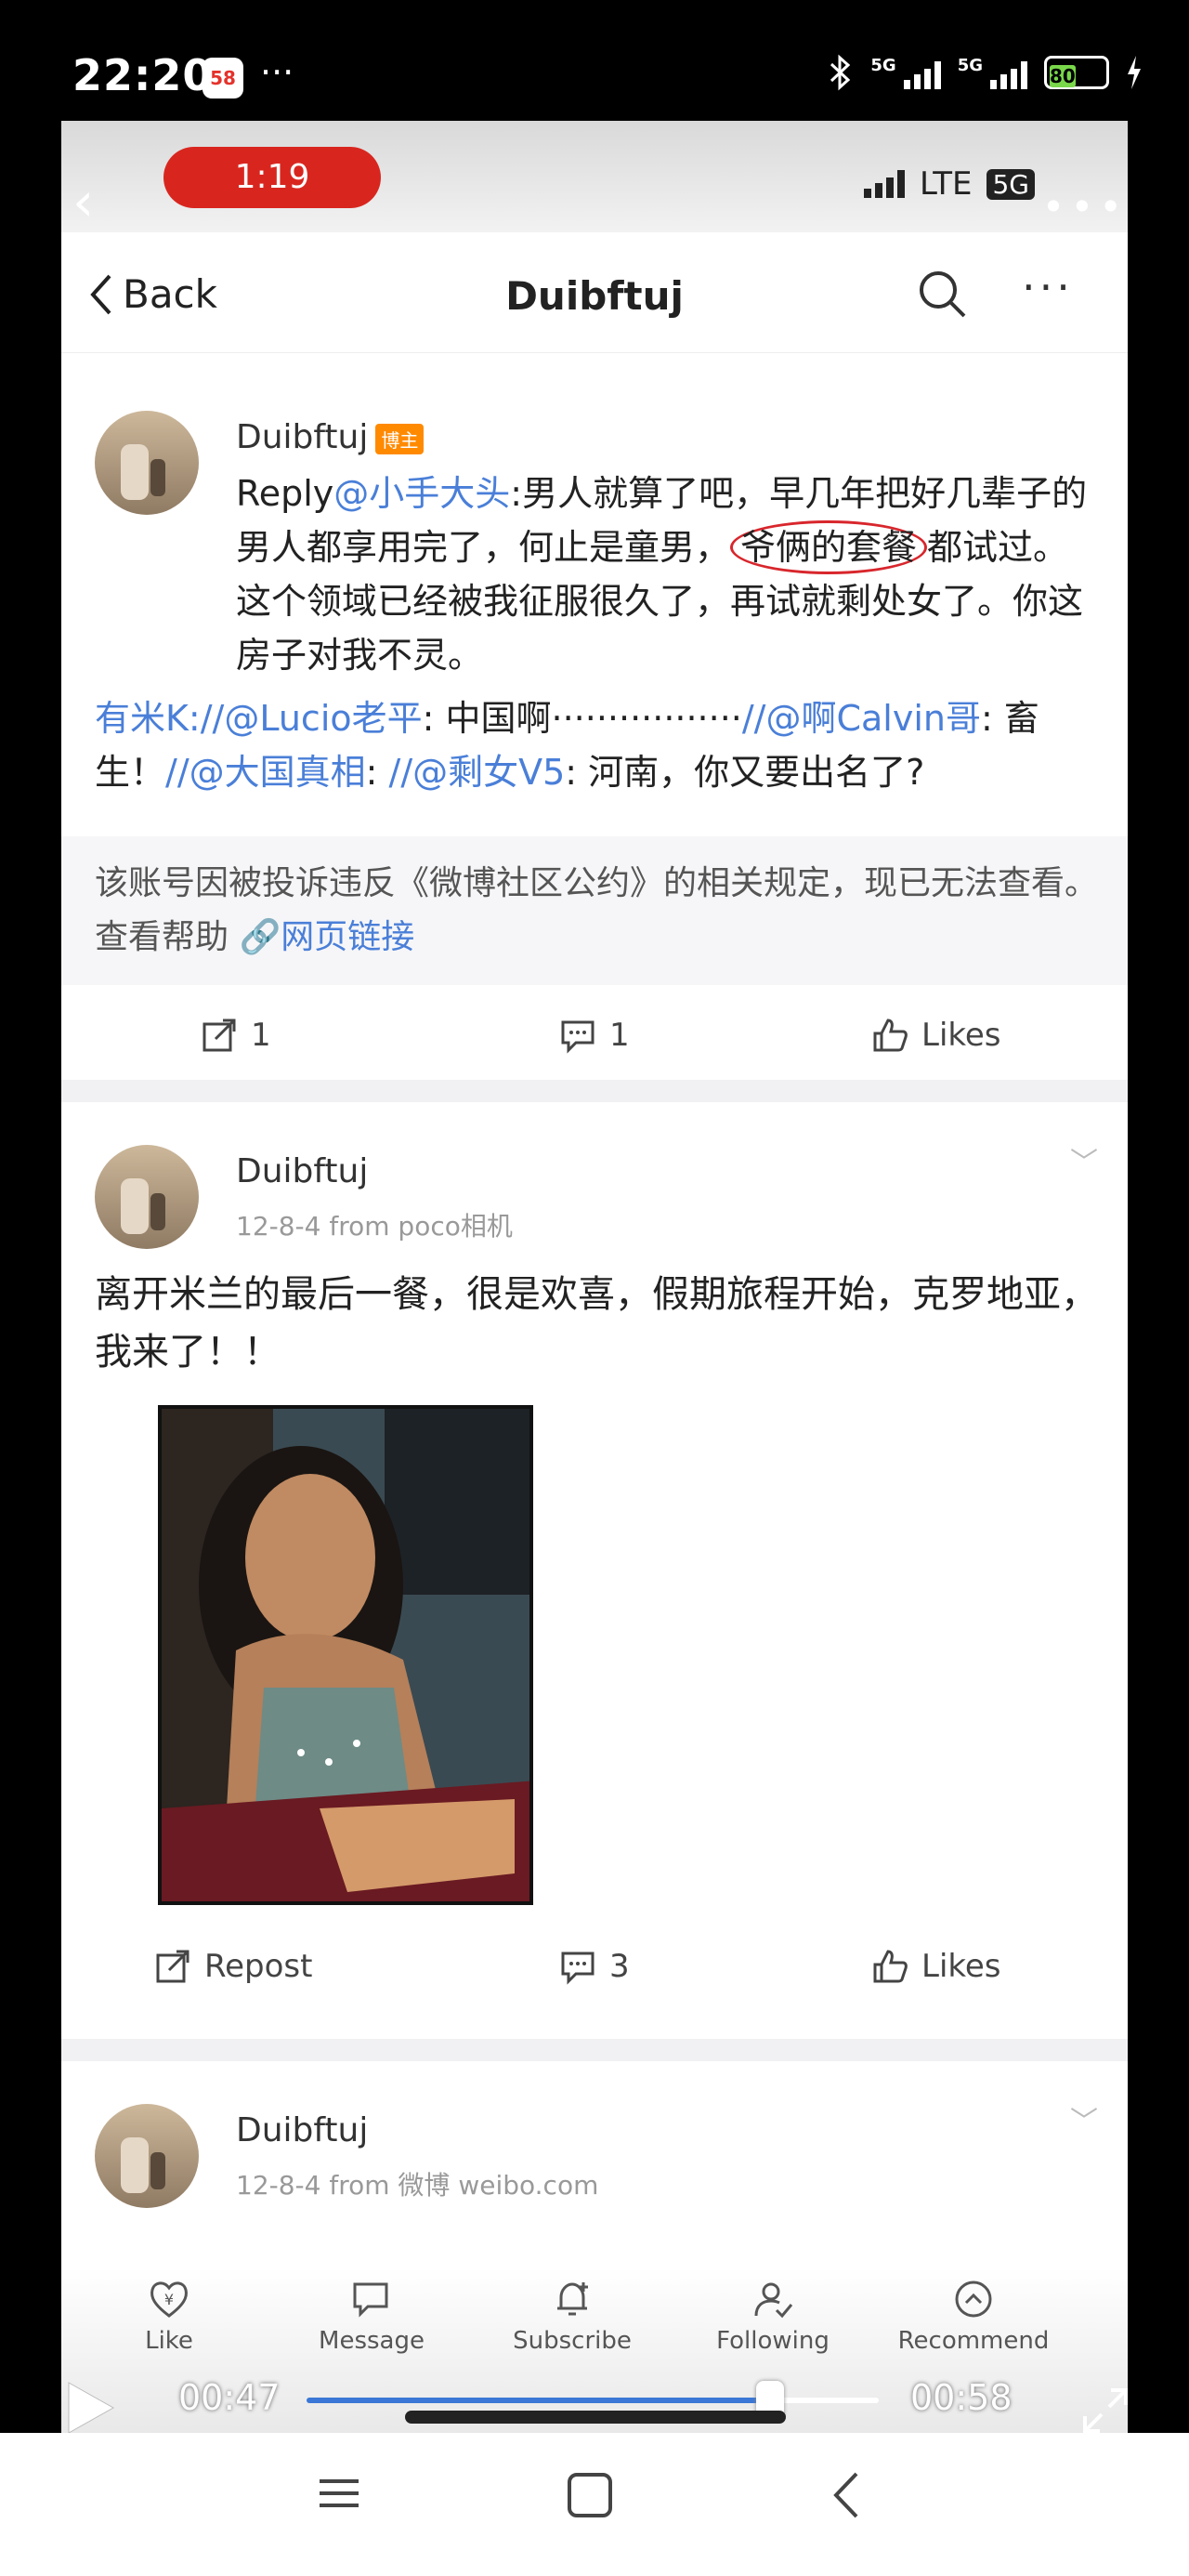 This screenshot has height=2576, width=1189. What do you see at coordinates (223, 78) in the screenshot?
I see `app-notification-icon: 58` at bounding box center [223, 78].